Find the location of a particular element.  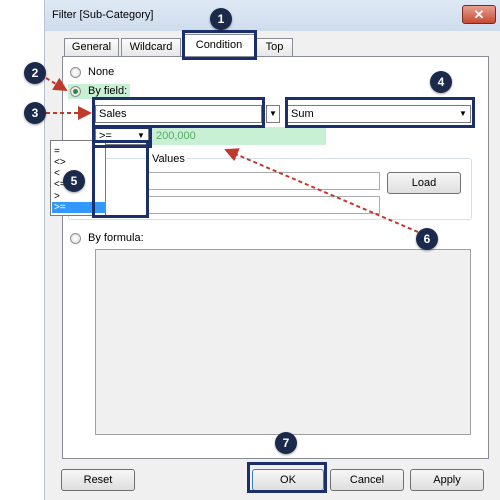

apply-label: Apply is located at coordinates (447, 480).